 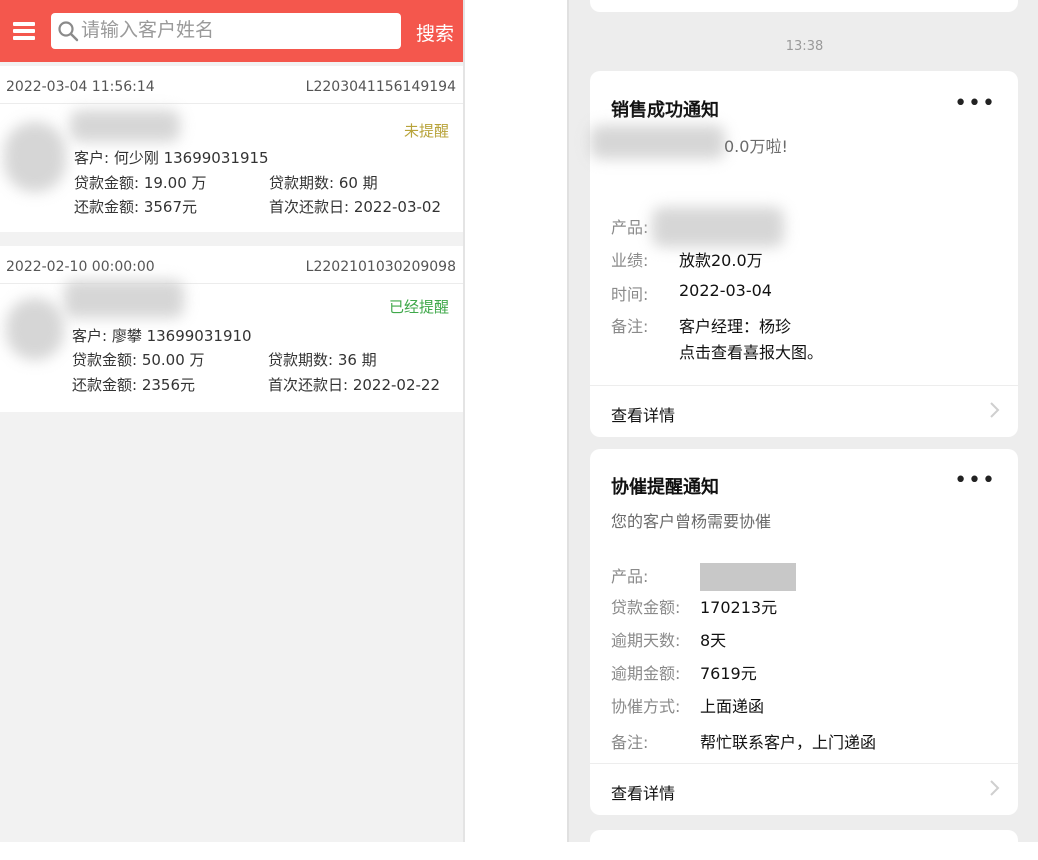 I want to click on record-loan-number: L2202101030209098, so click(x=380, y=267).